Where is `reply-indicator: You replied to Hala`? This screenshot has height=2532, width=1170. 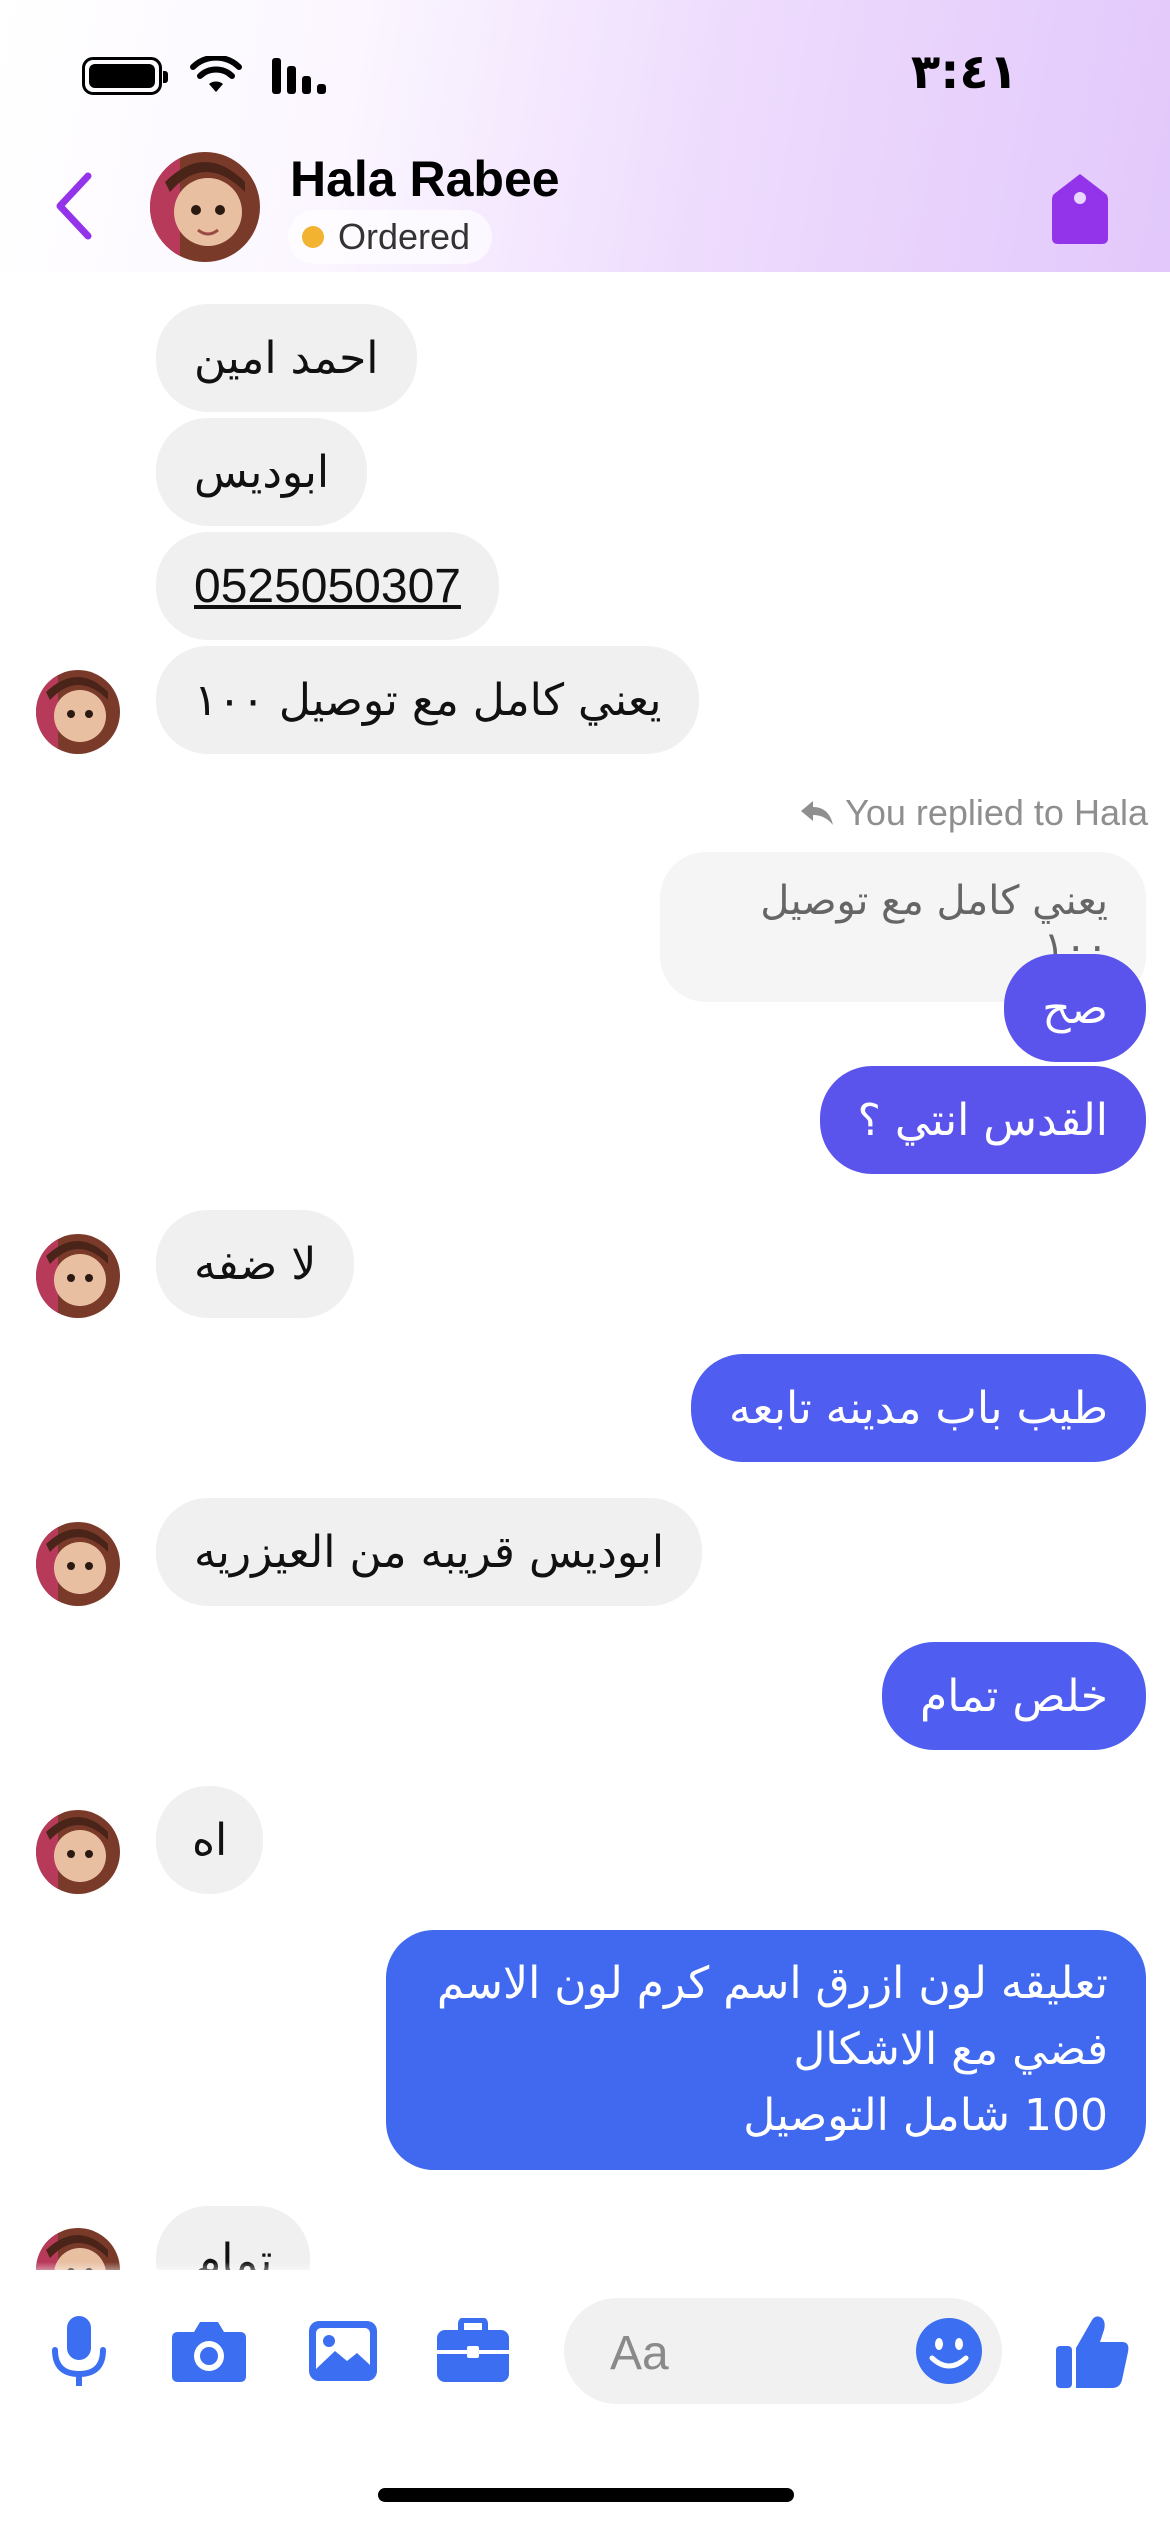 reply-indicator: You replied to Hala is located at coordinates (973, 813).